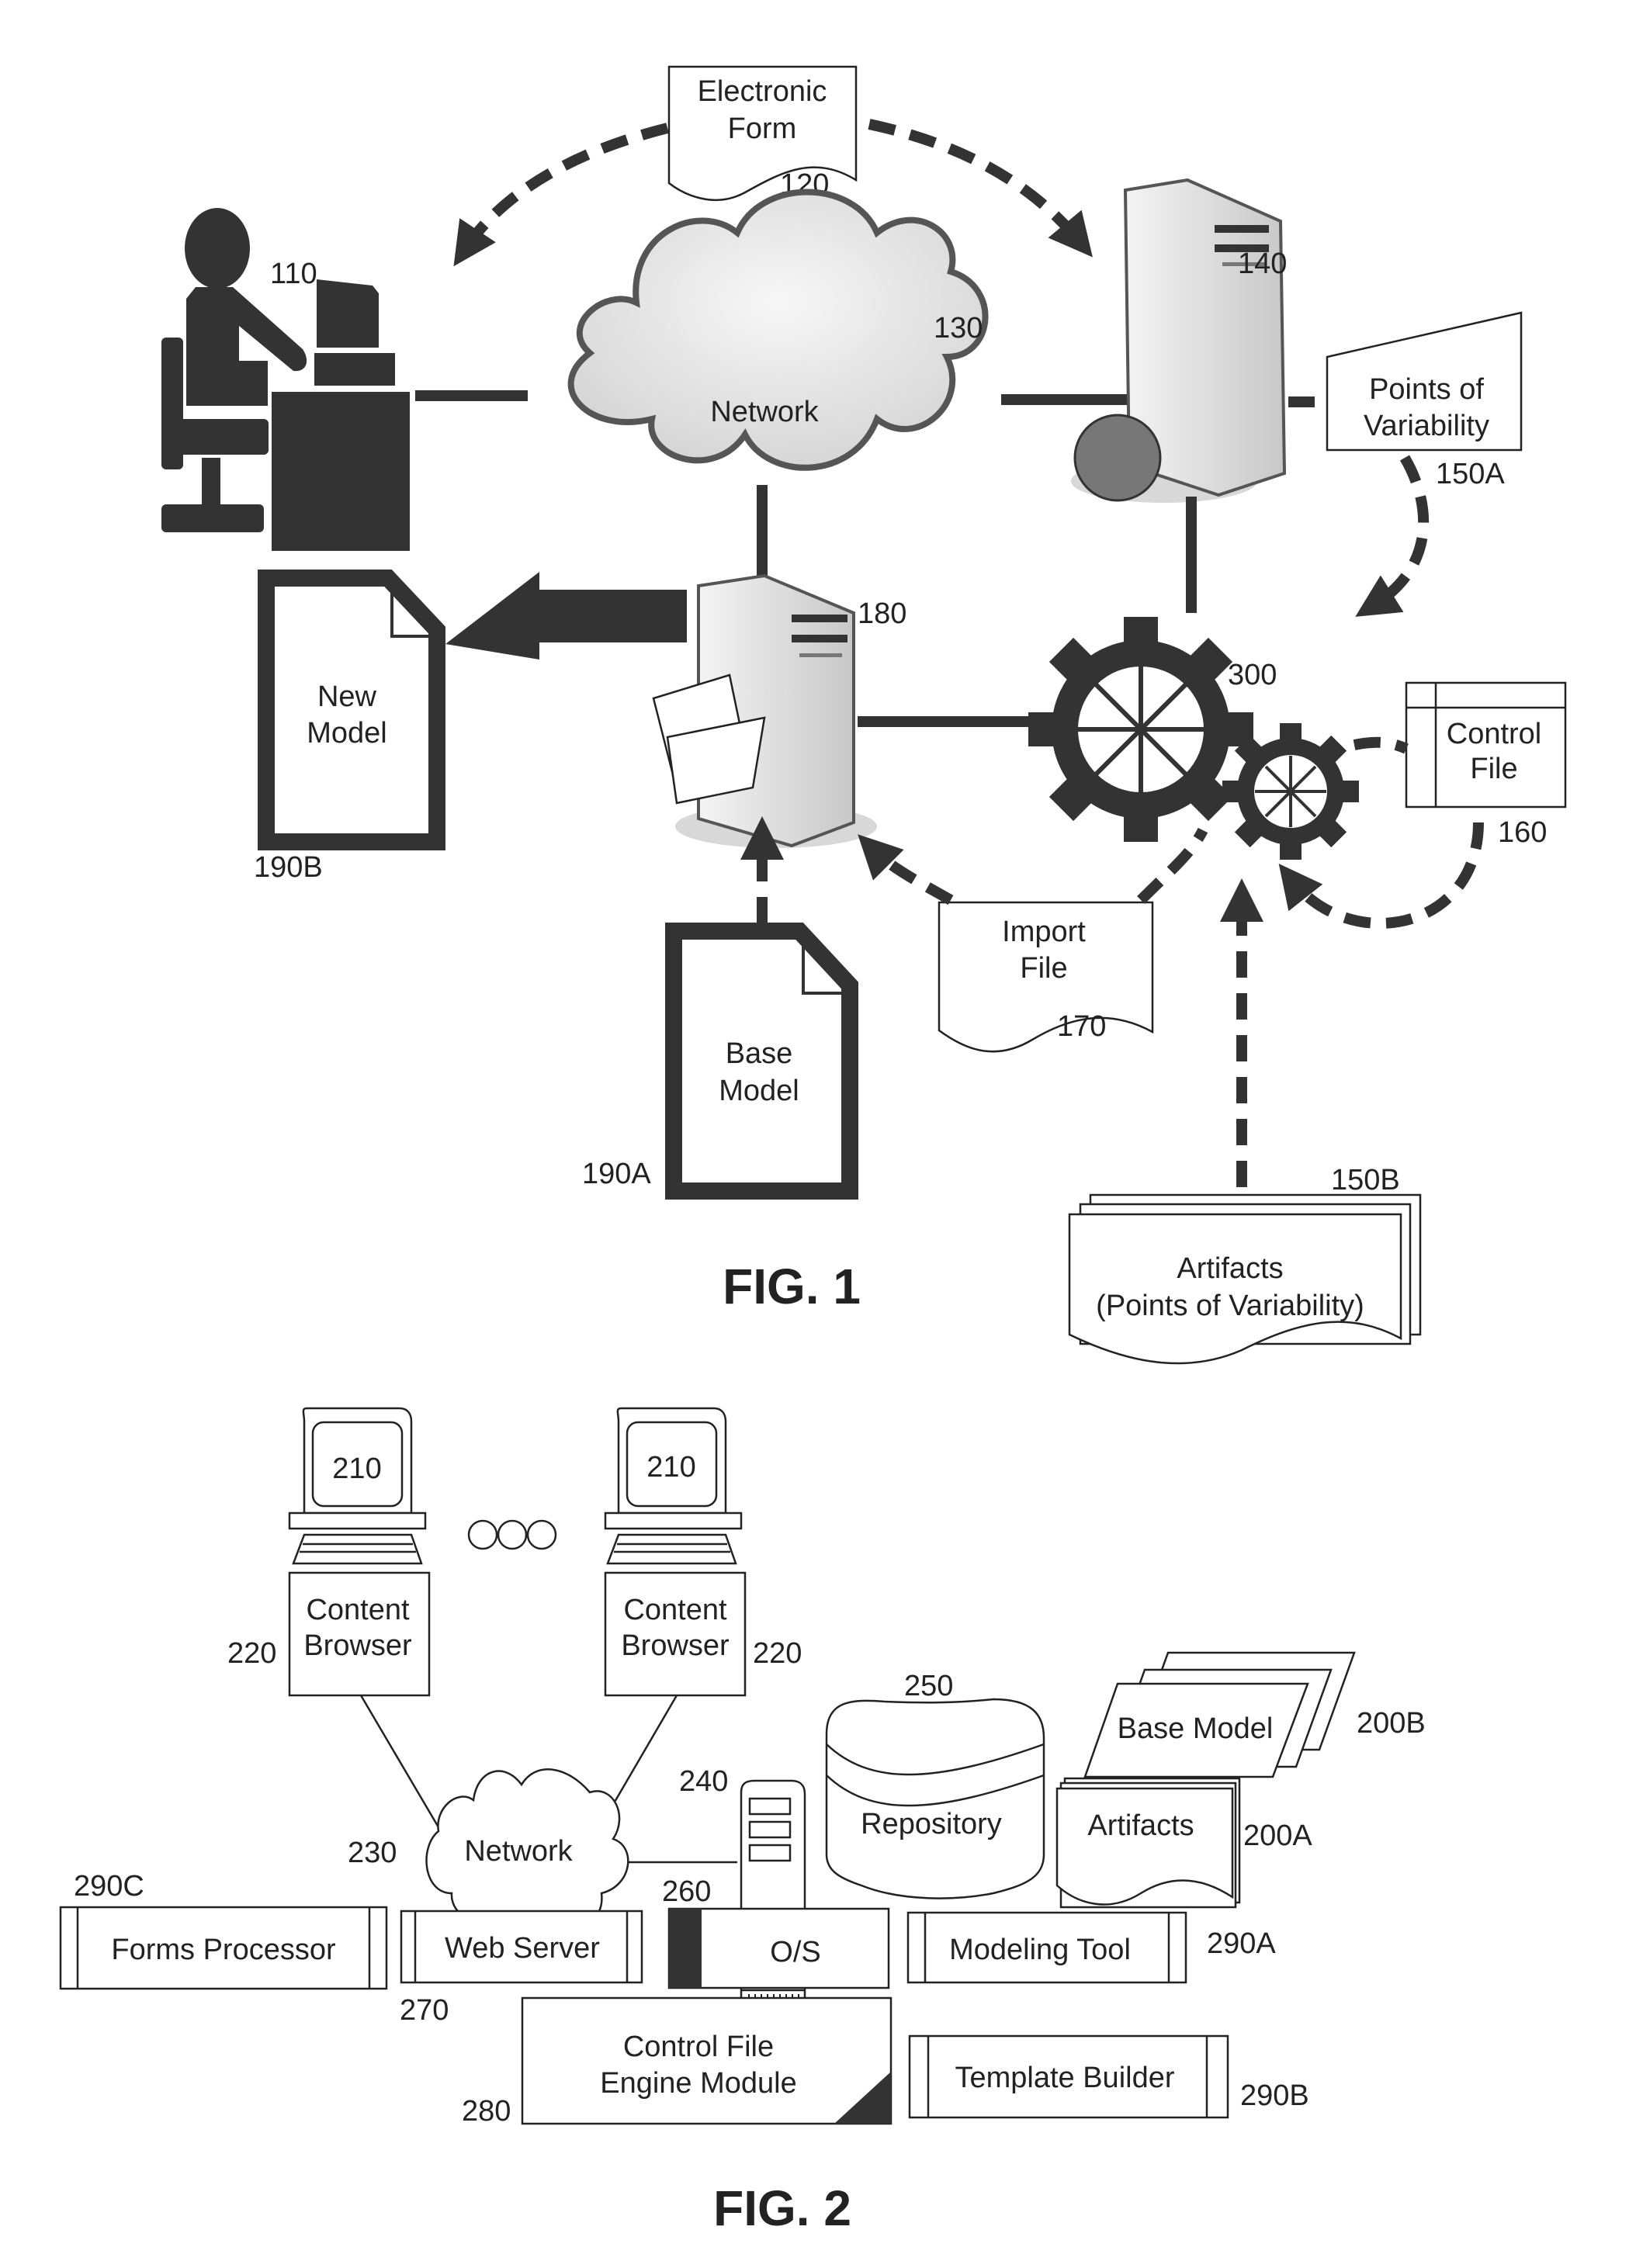 The image size is (1636, 2268). I want to click on artifacts-line1: Artifacts, so click(1230, 1268).